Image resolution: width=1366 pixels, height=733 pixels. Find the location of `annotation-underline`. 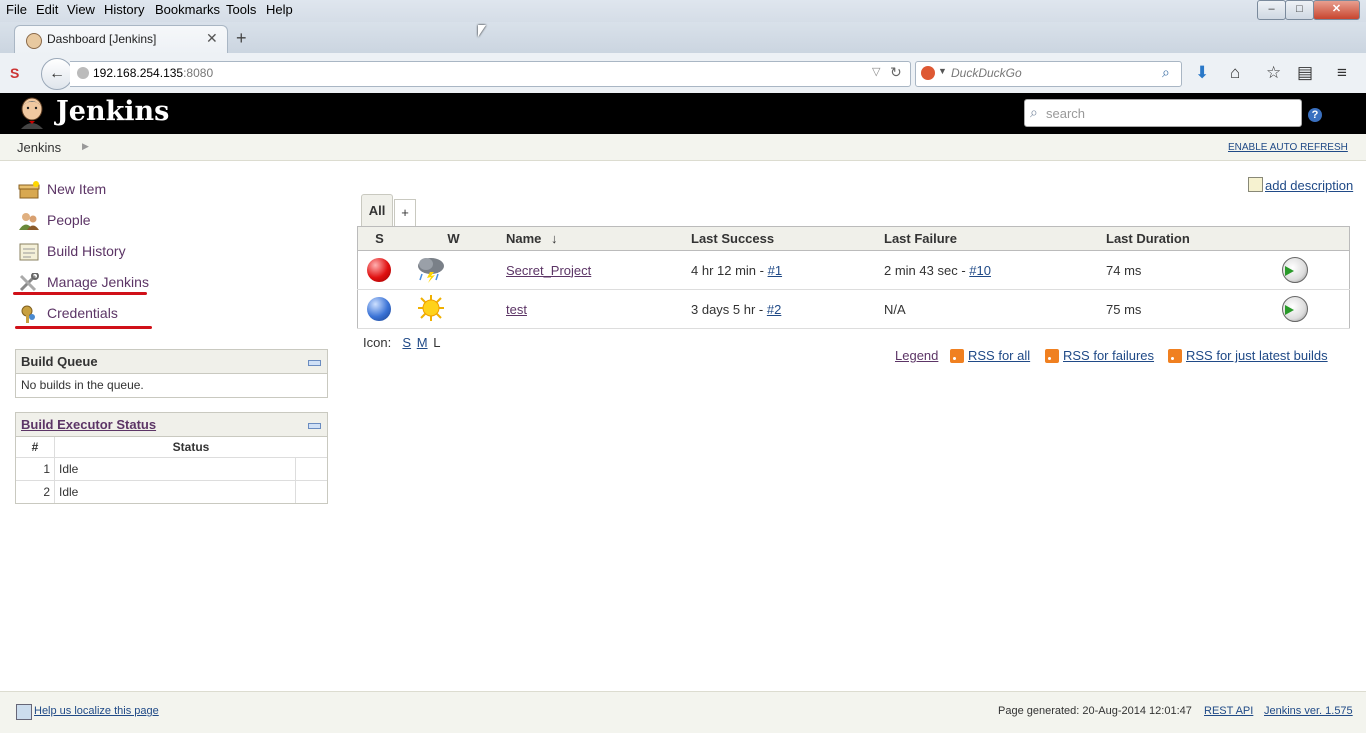

annotation-underline is located at coordinates (83, 327).